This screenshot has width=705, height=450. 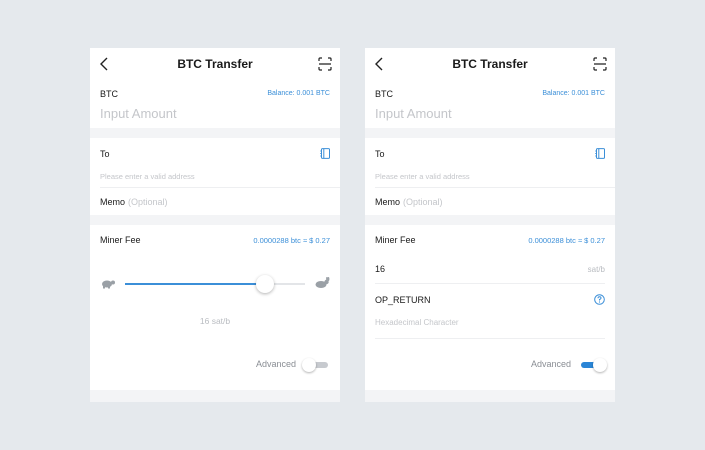 I want to click on sat-input: 16, so click(x=380, y=269).